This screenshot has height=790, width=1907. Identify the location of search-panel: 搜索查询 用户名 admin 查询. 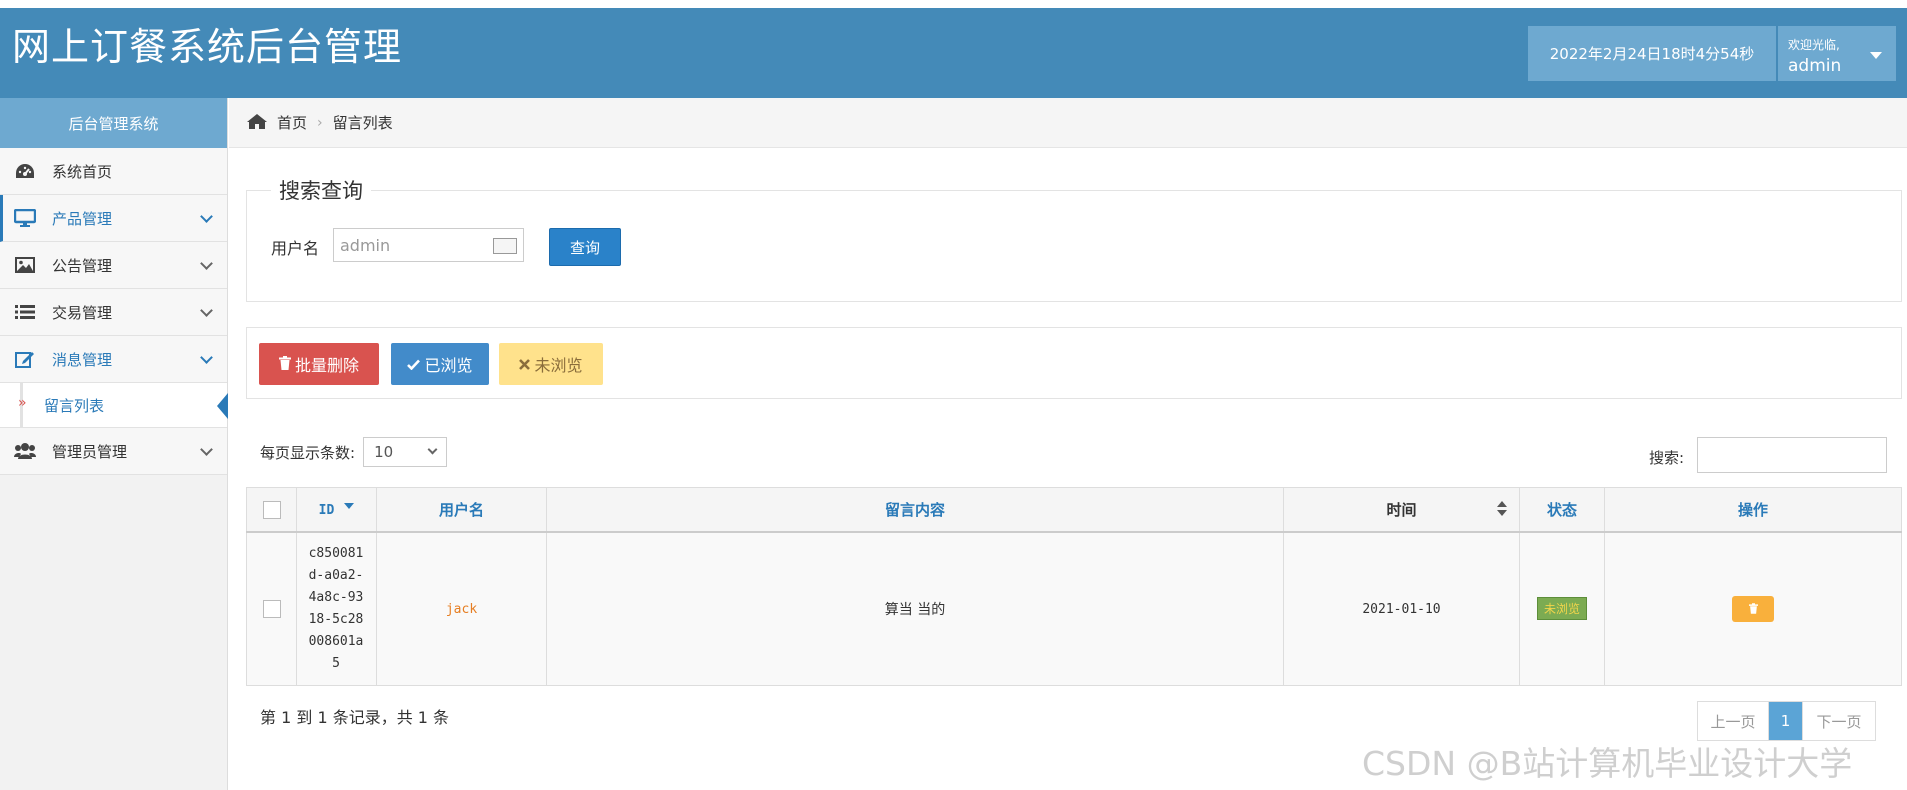
(1074, 238).